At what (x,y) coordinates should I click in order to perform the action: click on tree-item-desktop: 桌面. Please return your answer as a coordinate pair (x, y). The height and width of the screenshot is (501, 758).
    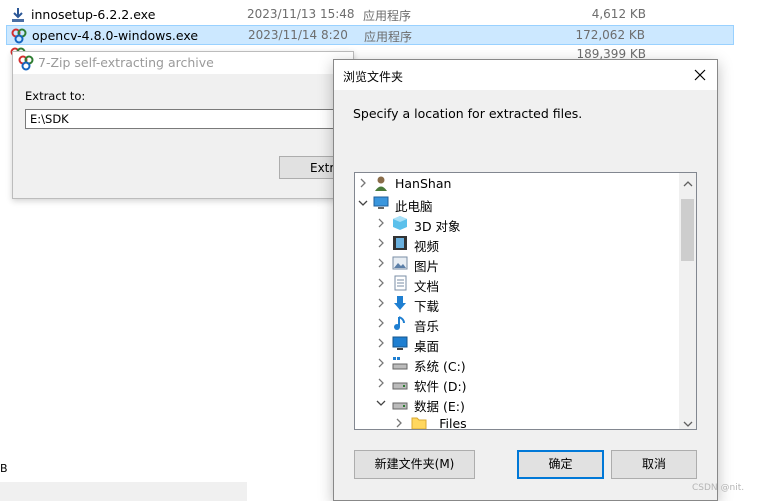
    Looking at the image, I should click on (518, 343).